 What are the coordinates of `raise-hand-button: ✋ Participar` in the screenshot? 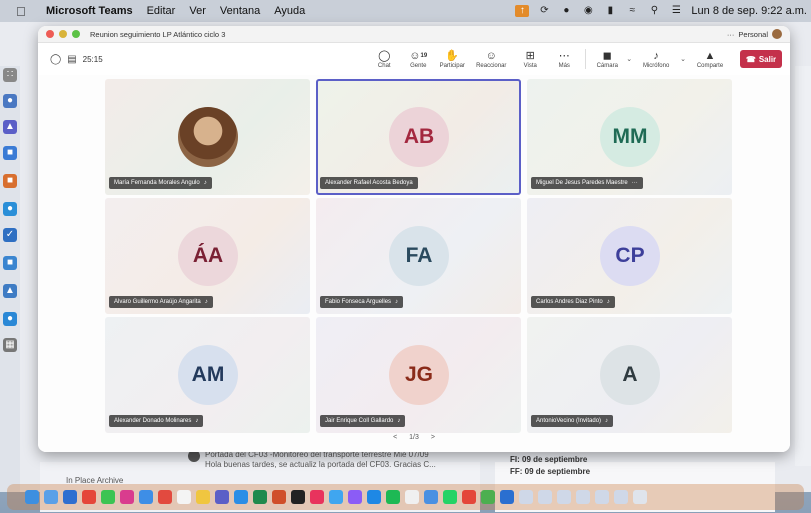 It's located at (452, 59).